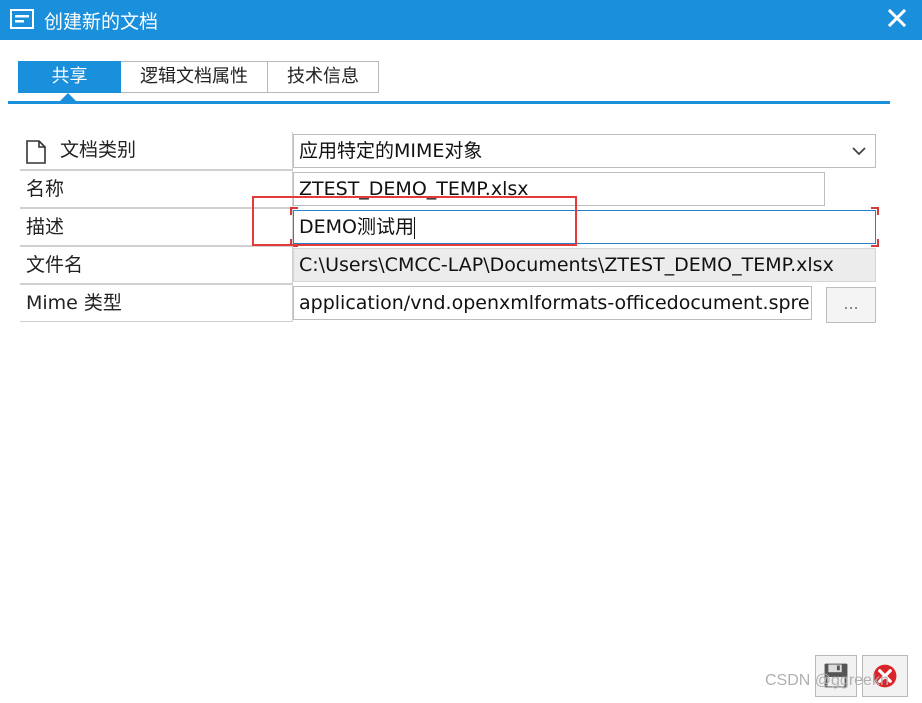 The width and height of the screenshot is (922, 703). I want to click on tab-underline, so click(449, 102).